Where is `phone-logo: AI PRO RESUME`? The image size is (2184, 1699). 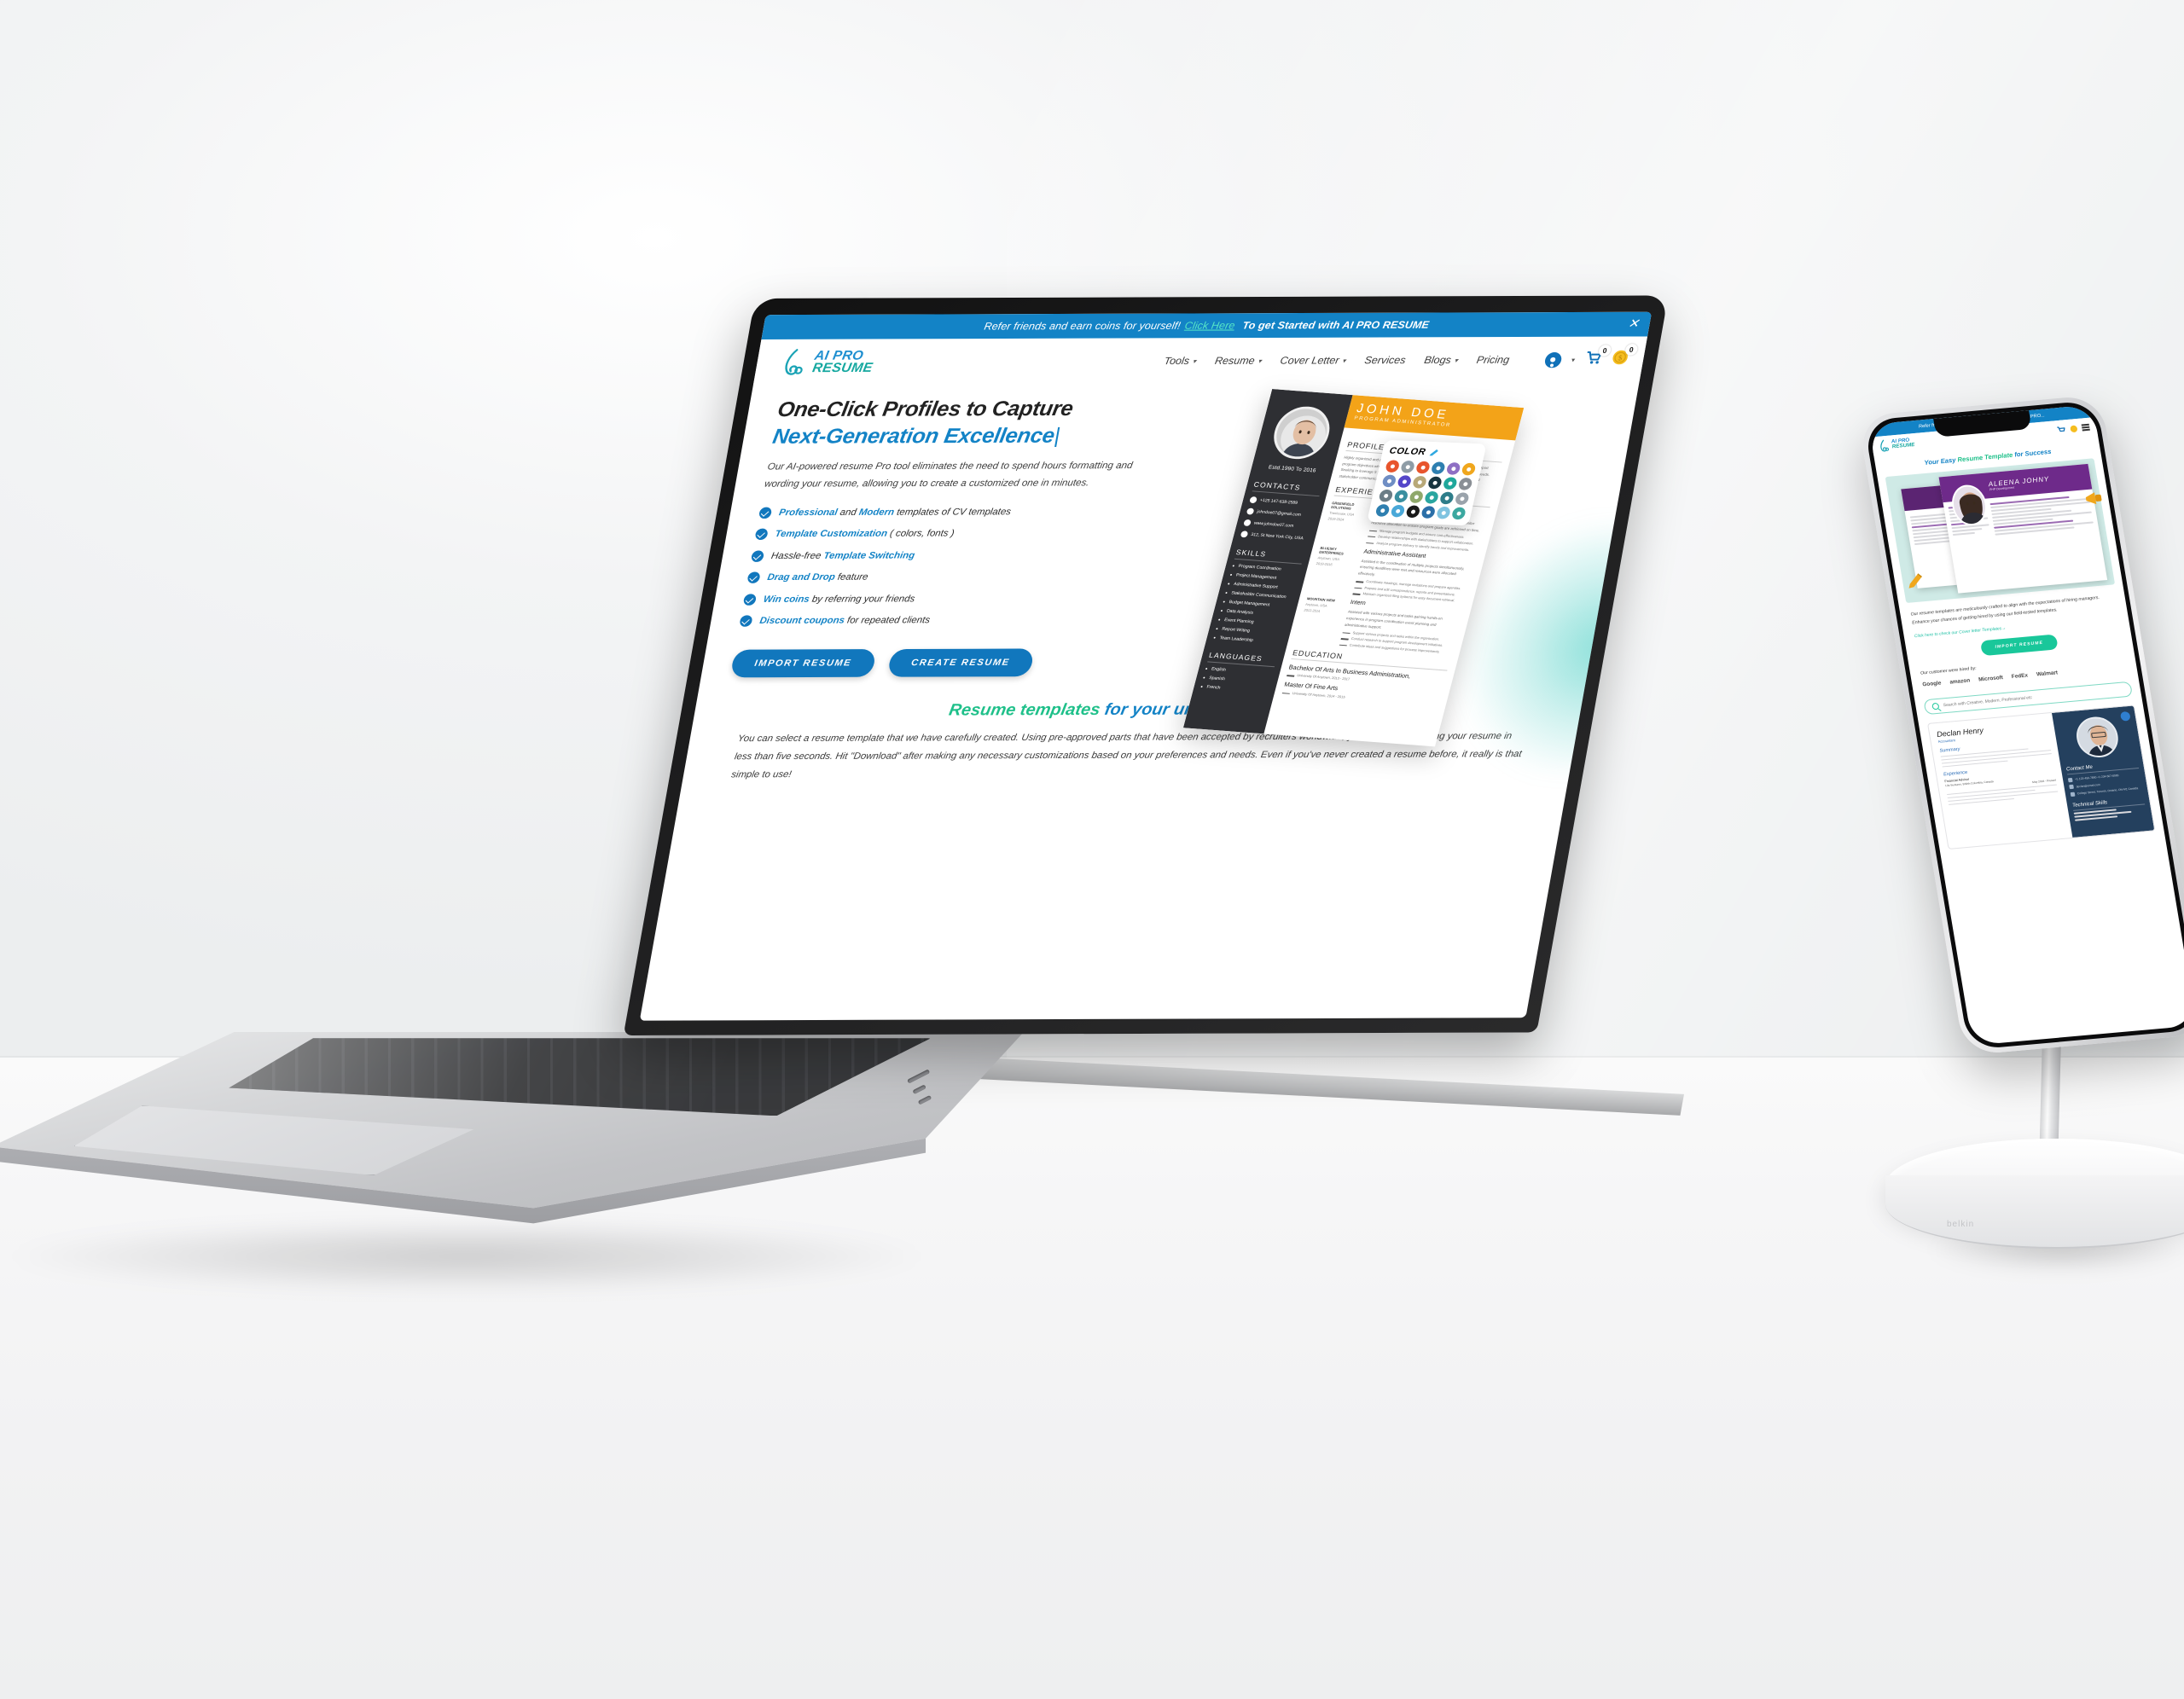
phone-logo: AI PRO RESUME is located at coordinates (1896, 444).